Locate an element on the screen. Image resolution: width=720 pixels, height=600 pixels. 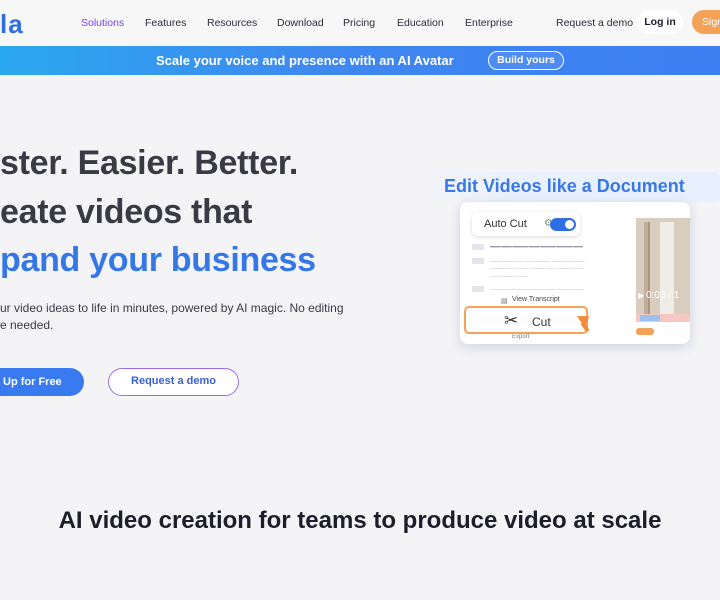
view-transcript-label: View Transcript is located at coordinates (536, 299).